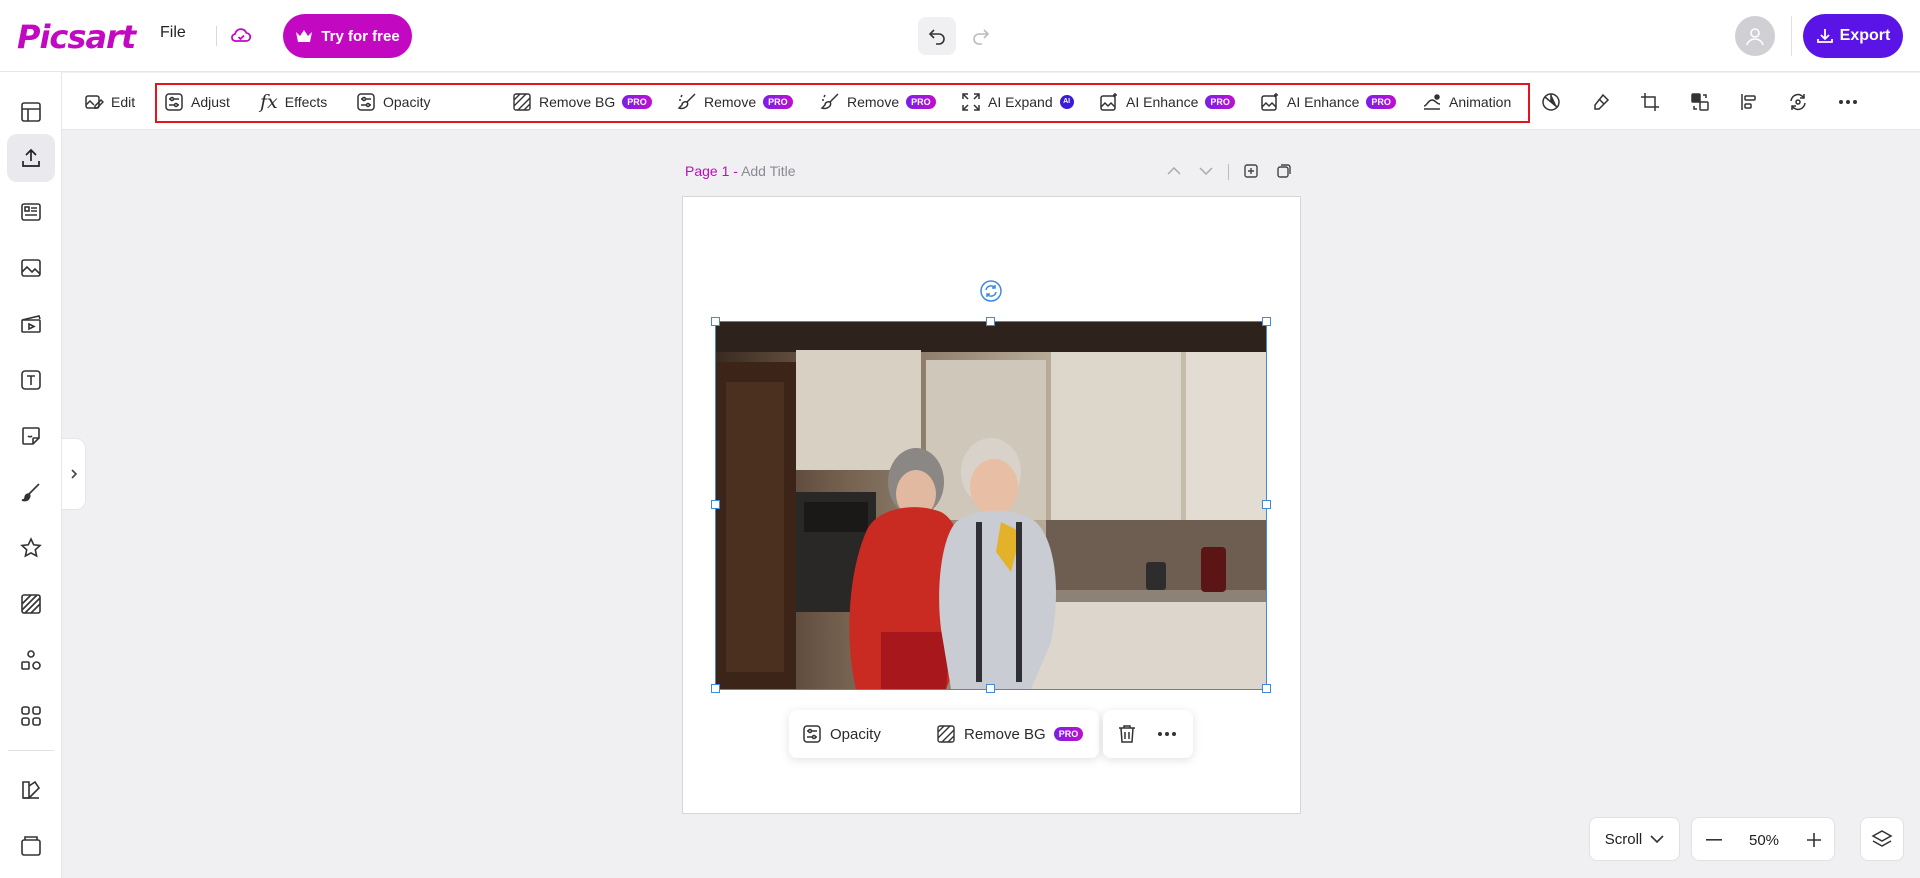 This screenshot has width=1920, height=878. I want to click on layers-button, so click(1882, 839).